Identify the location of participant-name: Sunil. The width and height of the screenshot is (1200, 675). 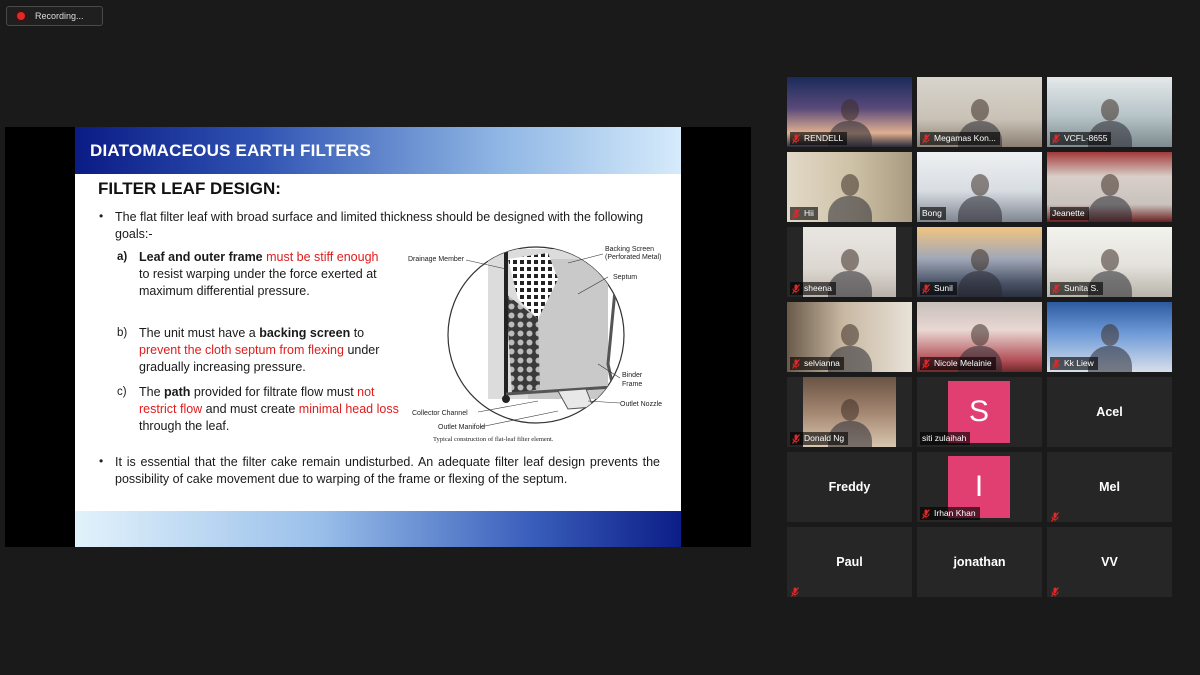
(943, 288).